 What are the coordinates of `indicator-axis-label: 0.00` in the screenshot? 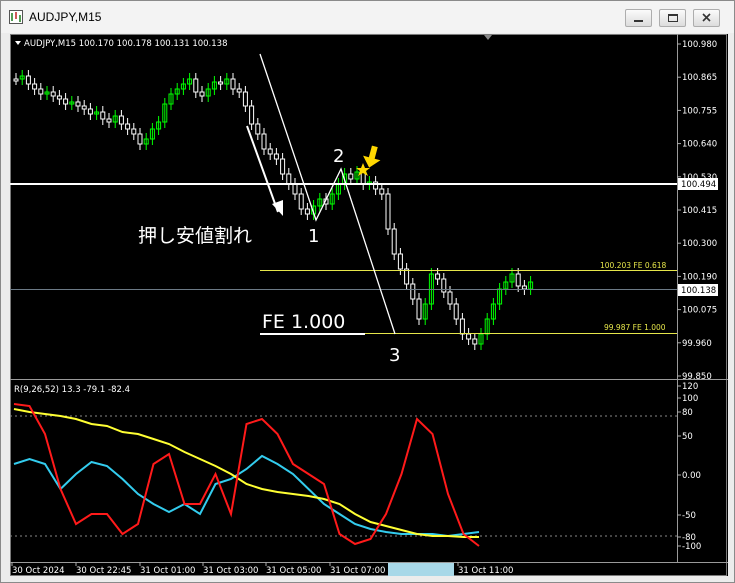 It's located at (691, 476).